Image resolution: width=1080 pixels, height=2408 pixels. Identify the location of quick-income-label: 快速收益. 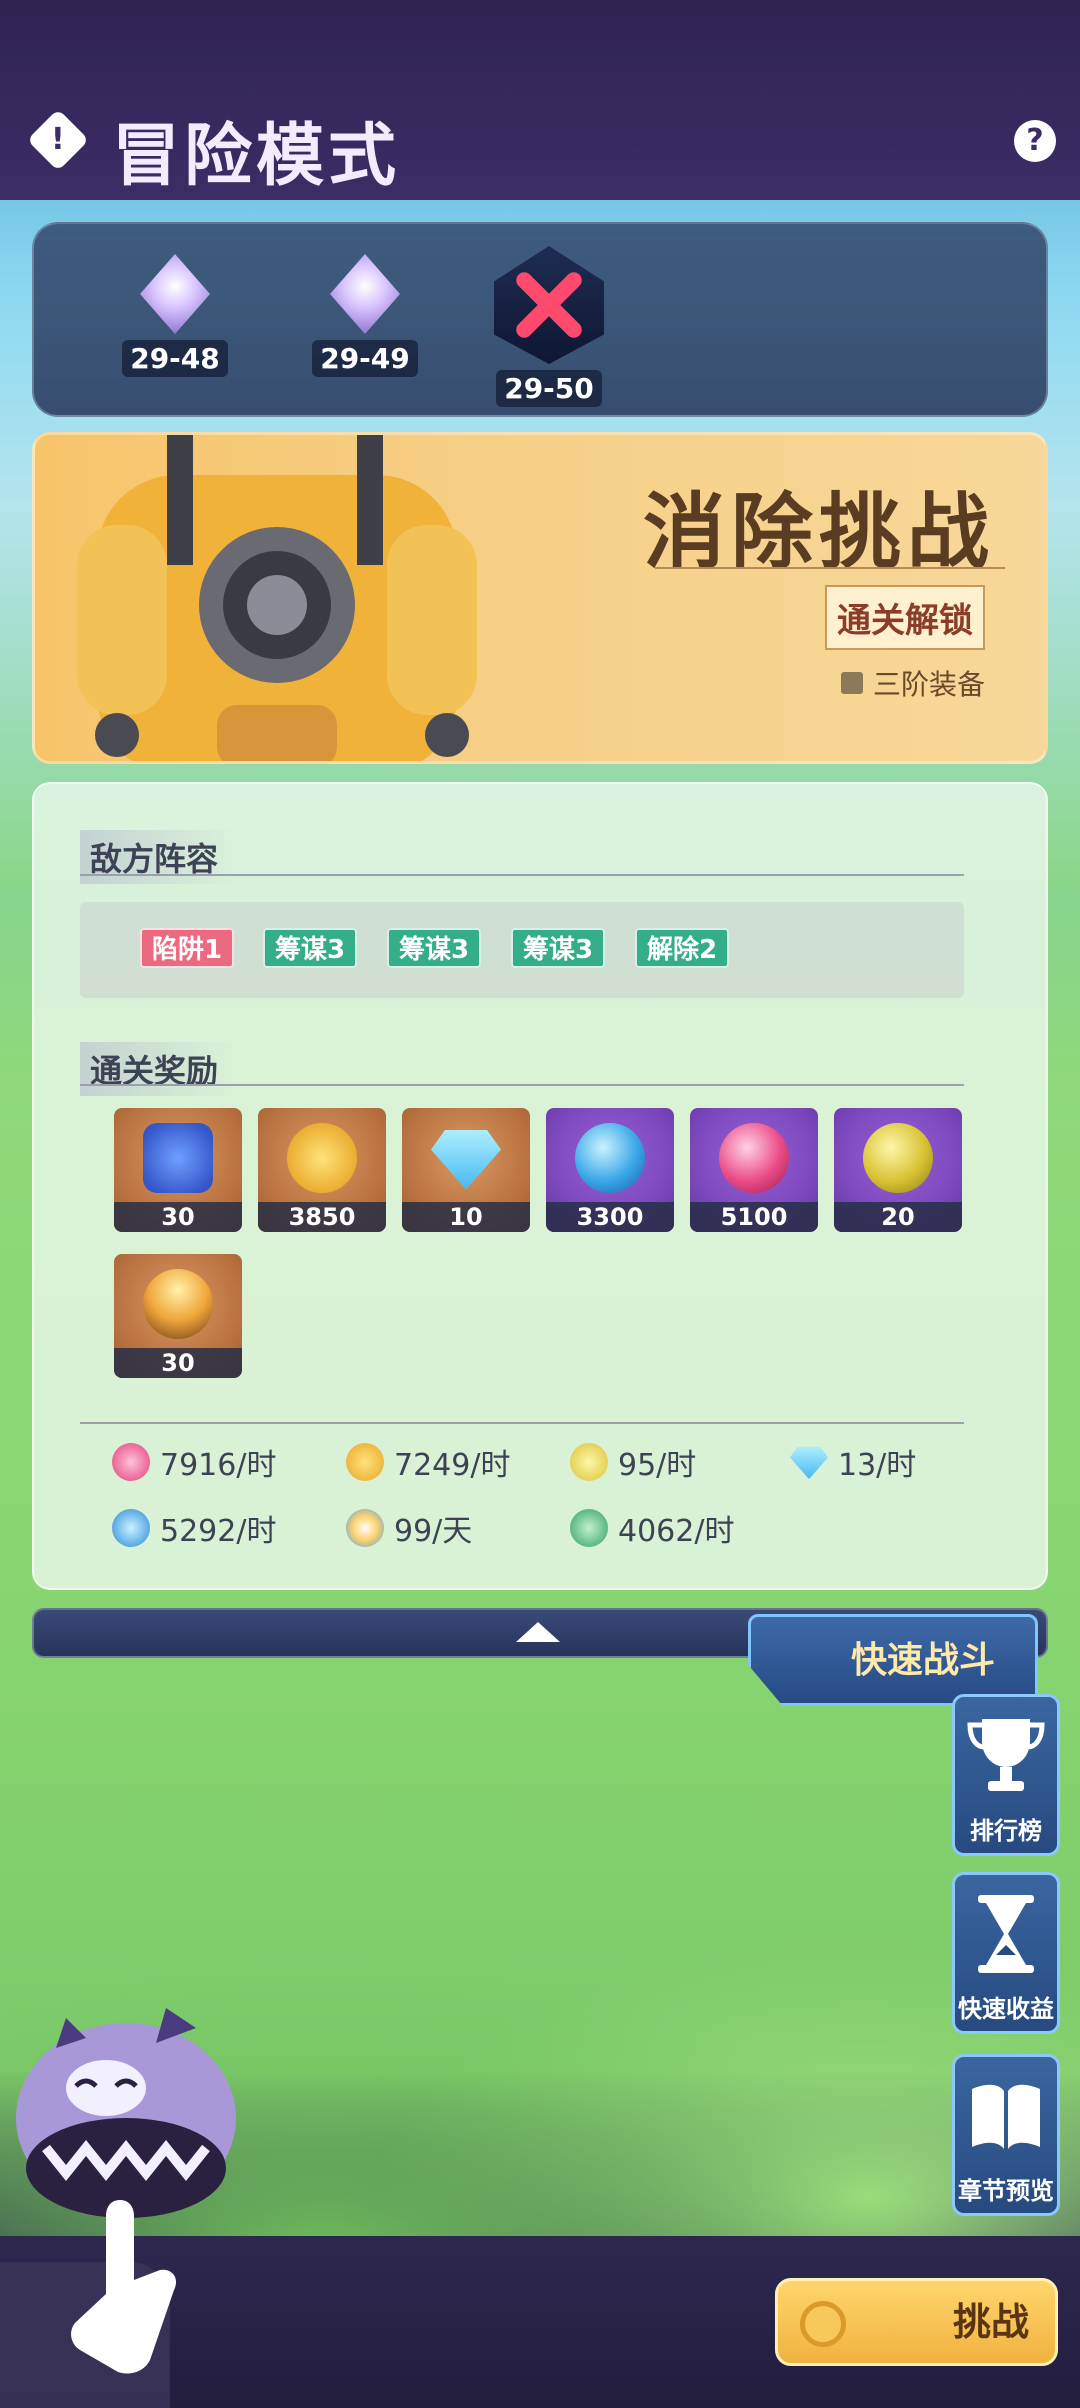
(1006, 2009).